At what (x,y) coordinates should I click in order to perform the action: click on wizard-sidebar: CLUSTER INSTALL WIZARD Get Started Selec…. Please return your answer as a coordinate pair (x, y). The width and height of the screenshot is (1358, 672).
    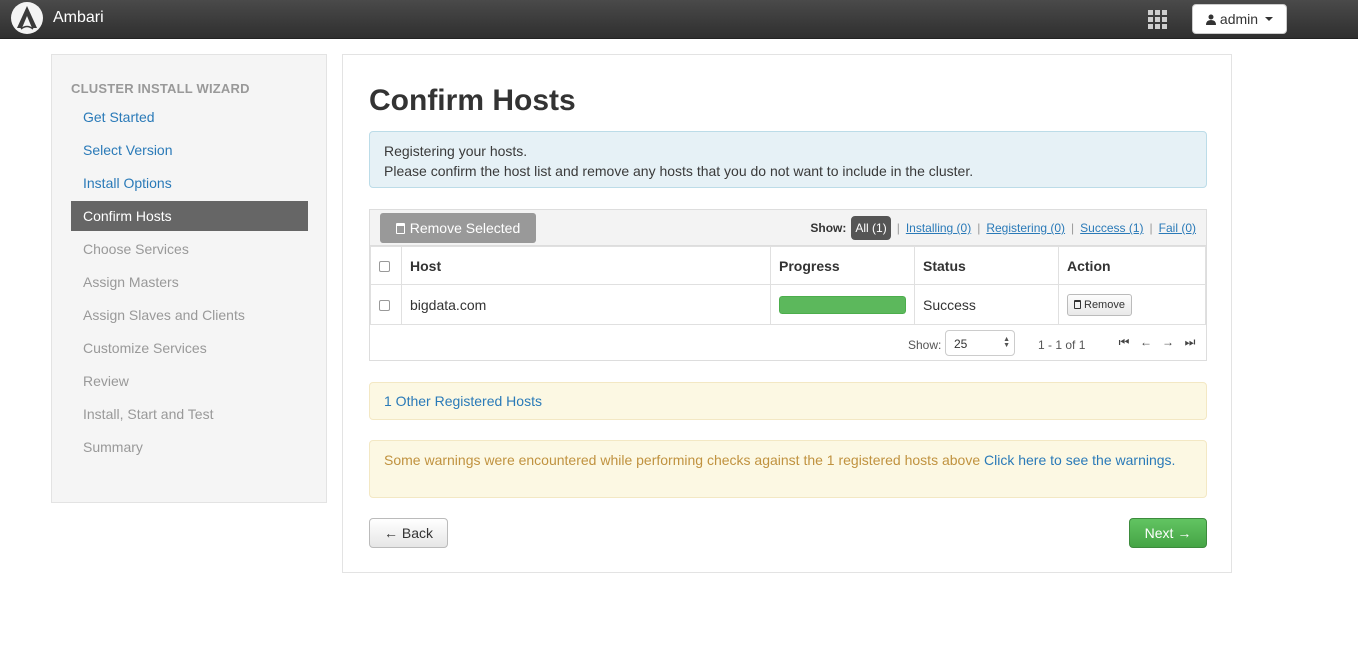
    Looking at the image, I should click on (189, 278).